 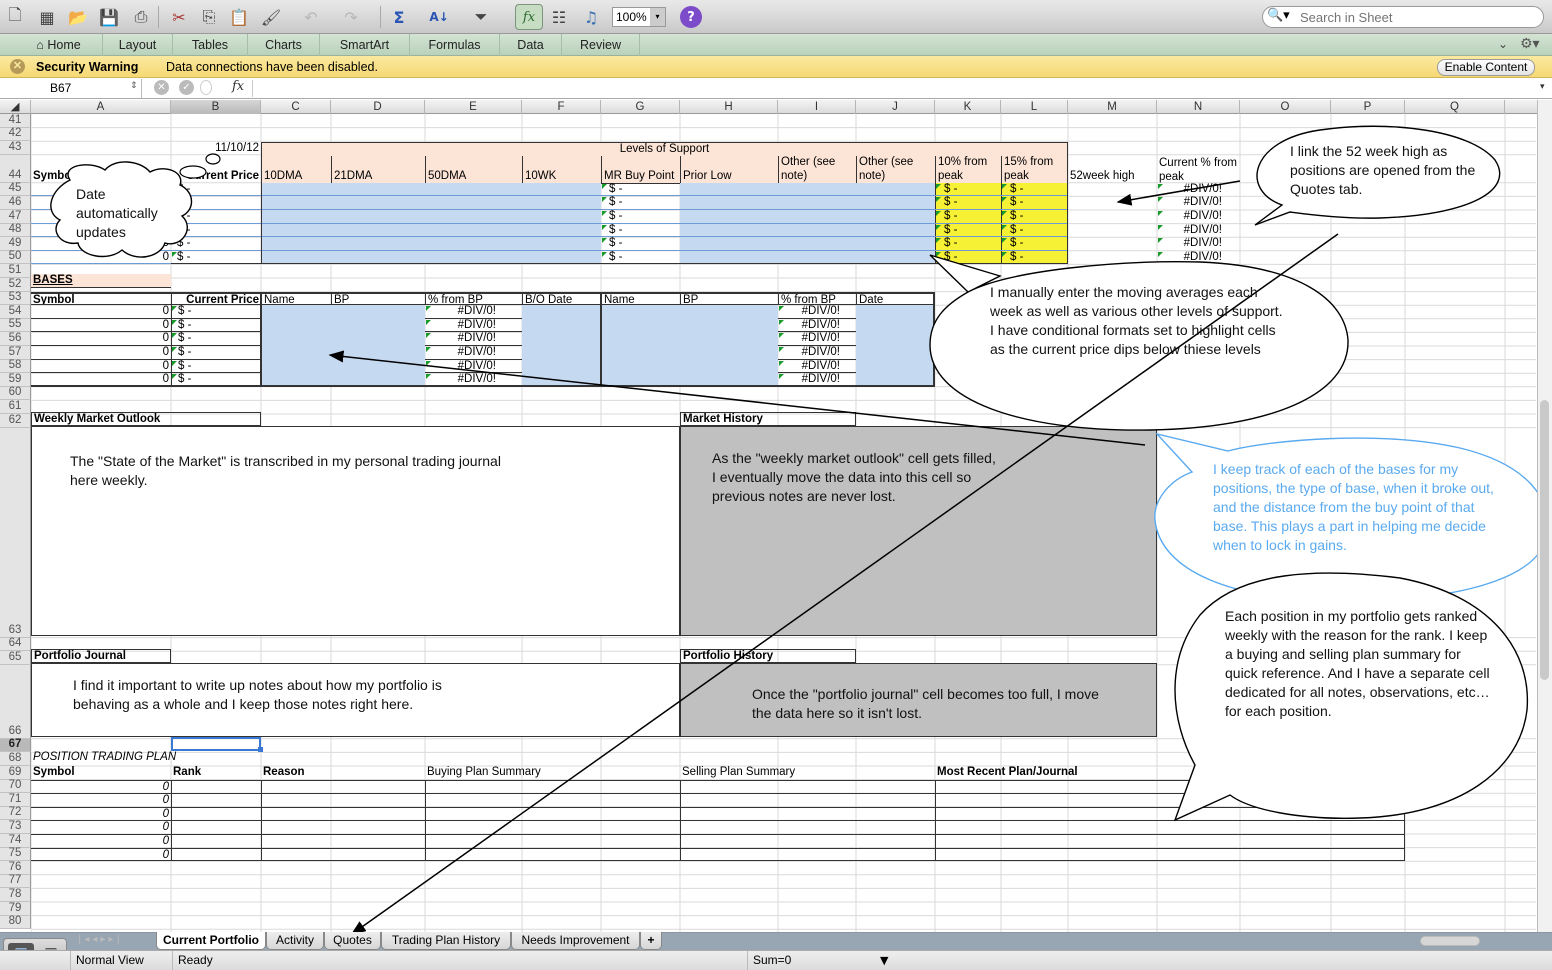 I want to click on help-icon: ?, so click(x=691, y=17).